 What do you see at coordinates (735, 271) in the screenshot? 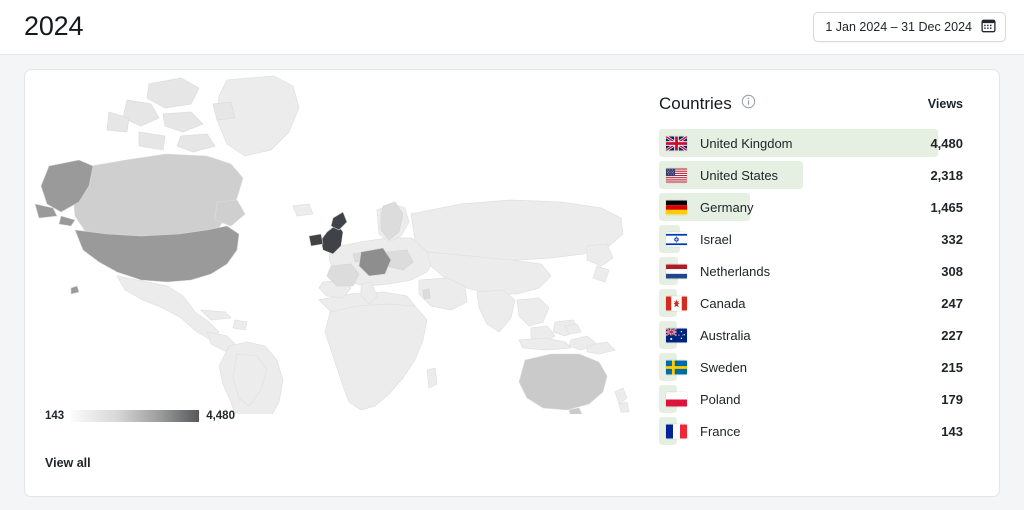
I see `country-name: Netherlands` at bounding box center [735, 271].